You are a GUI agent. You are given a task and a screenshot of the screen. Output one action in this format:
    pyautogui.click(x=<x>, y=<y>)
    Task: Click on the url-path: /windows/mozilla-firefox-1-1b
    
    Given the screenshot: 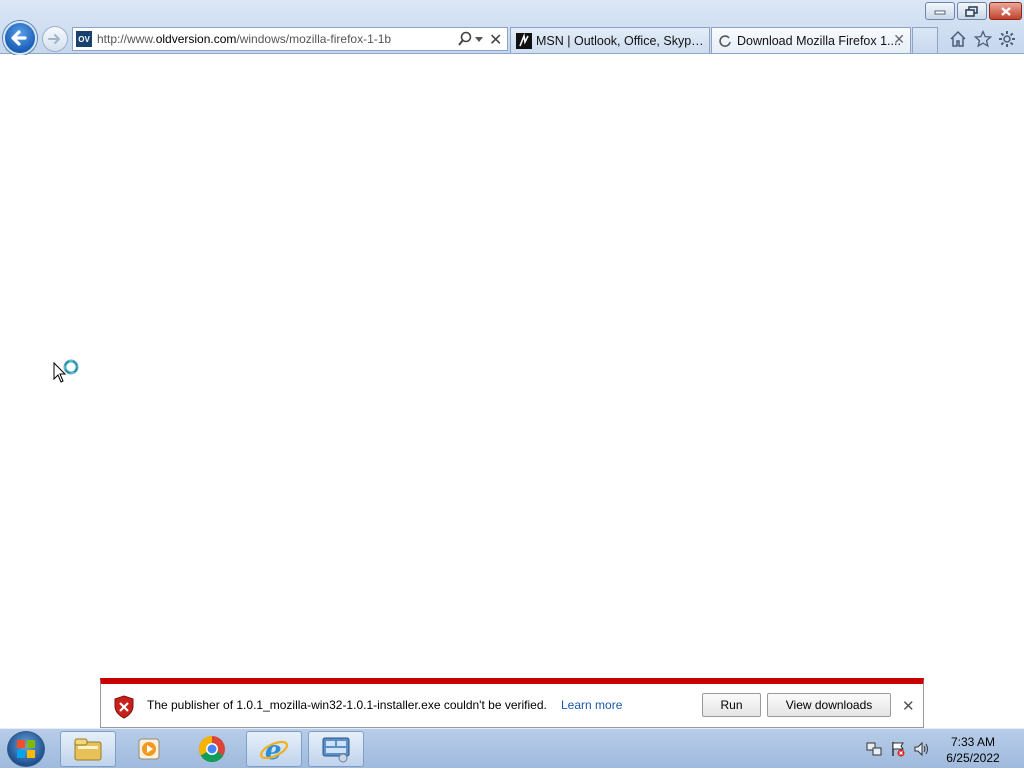 What is the action you would take?
    pyautogui.click(x=314, y=39)
    